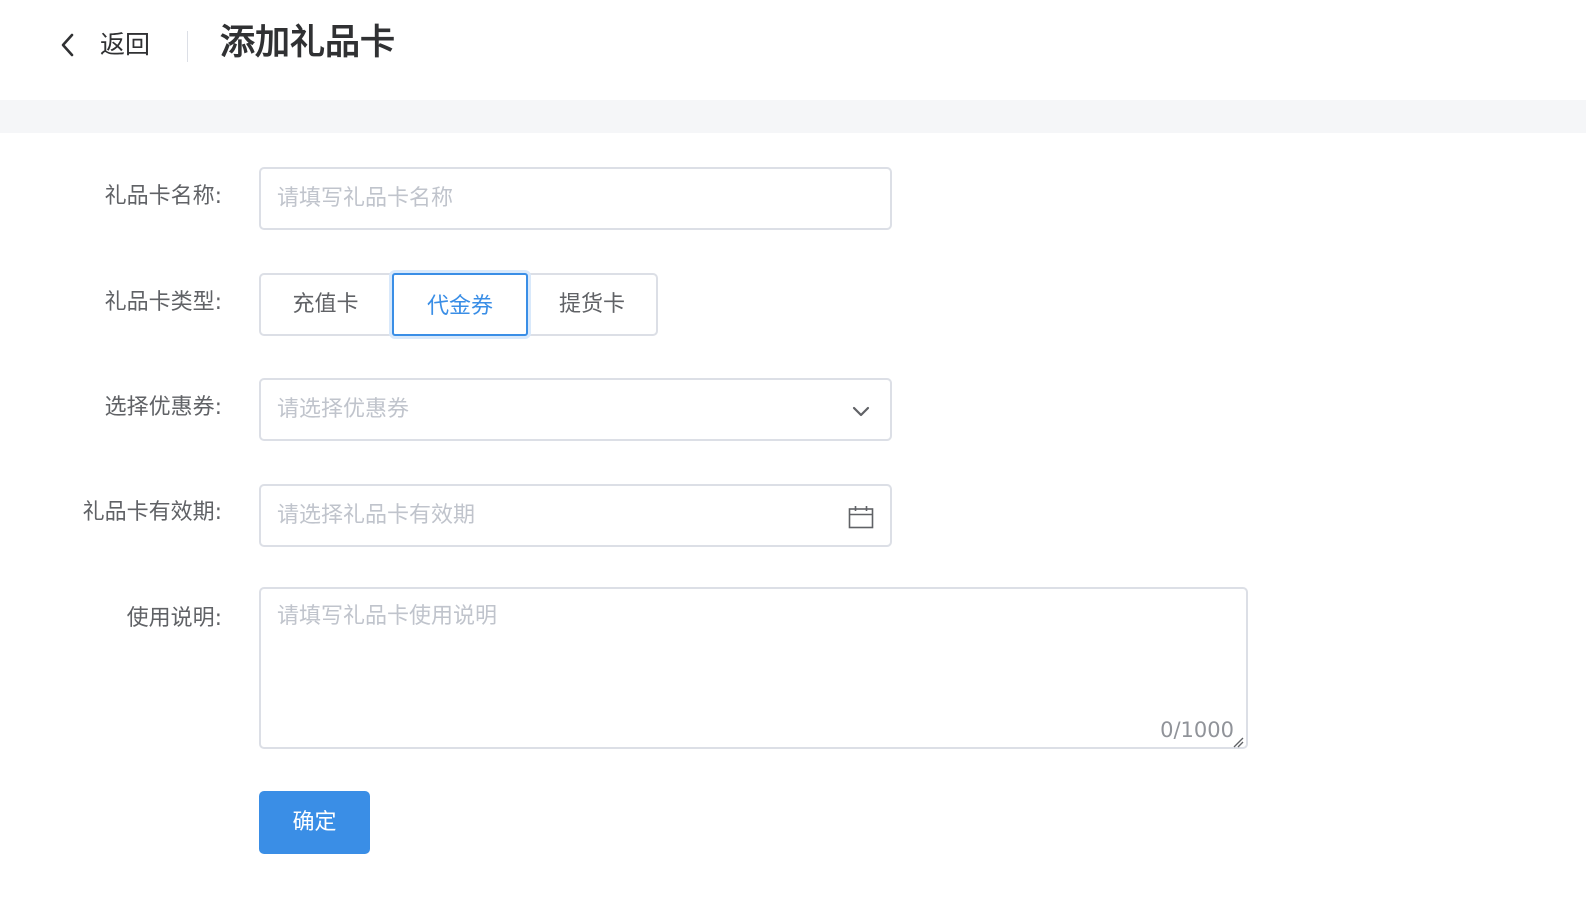 This screenshot has height=910, width=1586. I want to click on validity-date-picker: 请选择礼品卡有效期, so click(575, 515).